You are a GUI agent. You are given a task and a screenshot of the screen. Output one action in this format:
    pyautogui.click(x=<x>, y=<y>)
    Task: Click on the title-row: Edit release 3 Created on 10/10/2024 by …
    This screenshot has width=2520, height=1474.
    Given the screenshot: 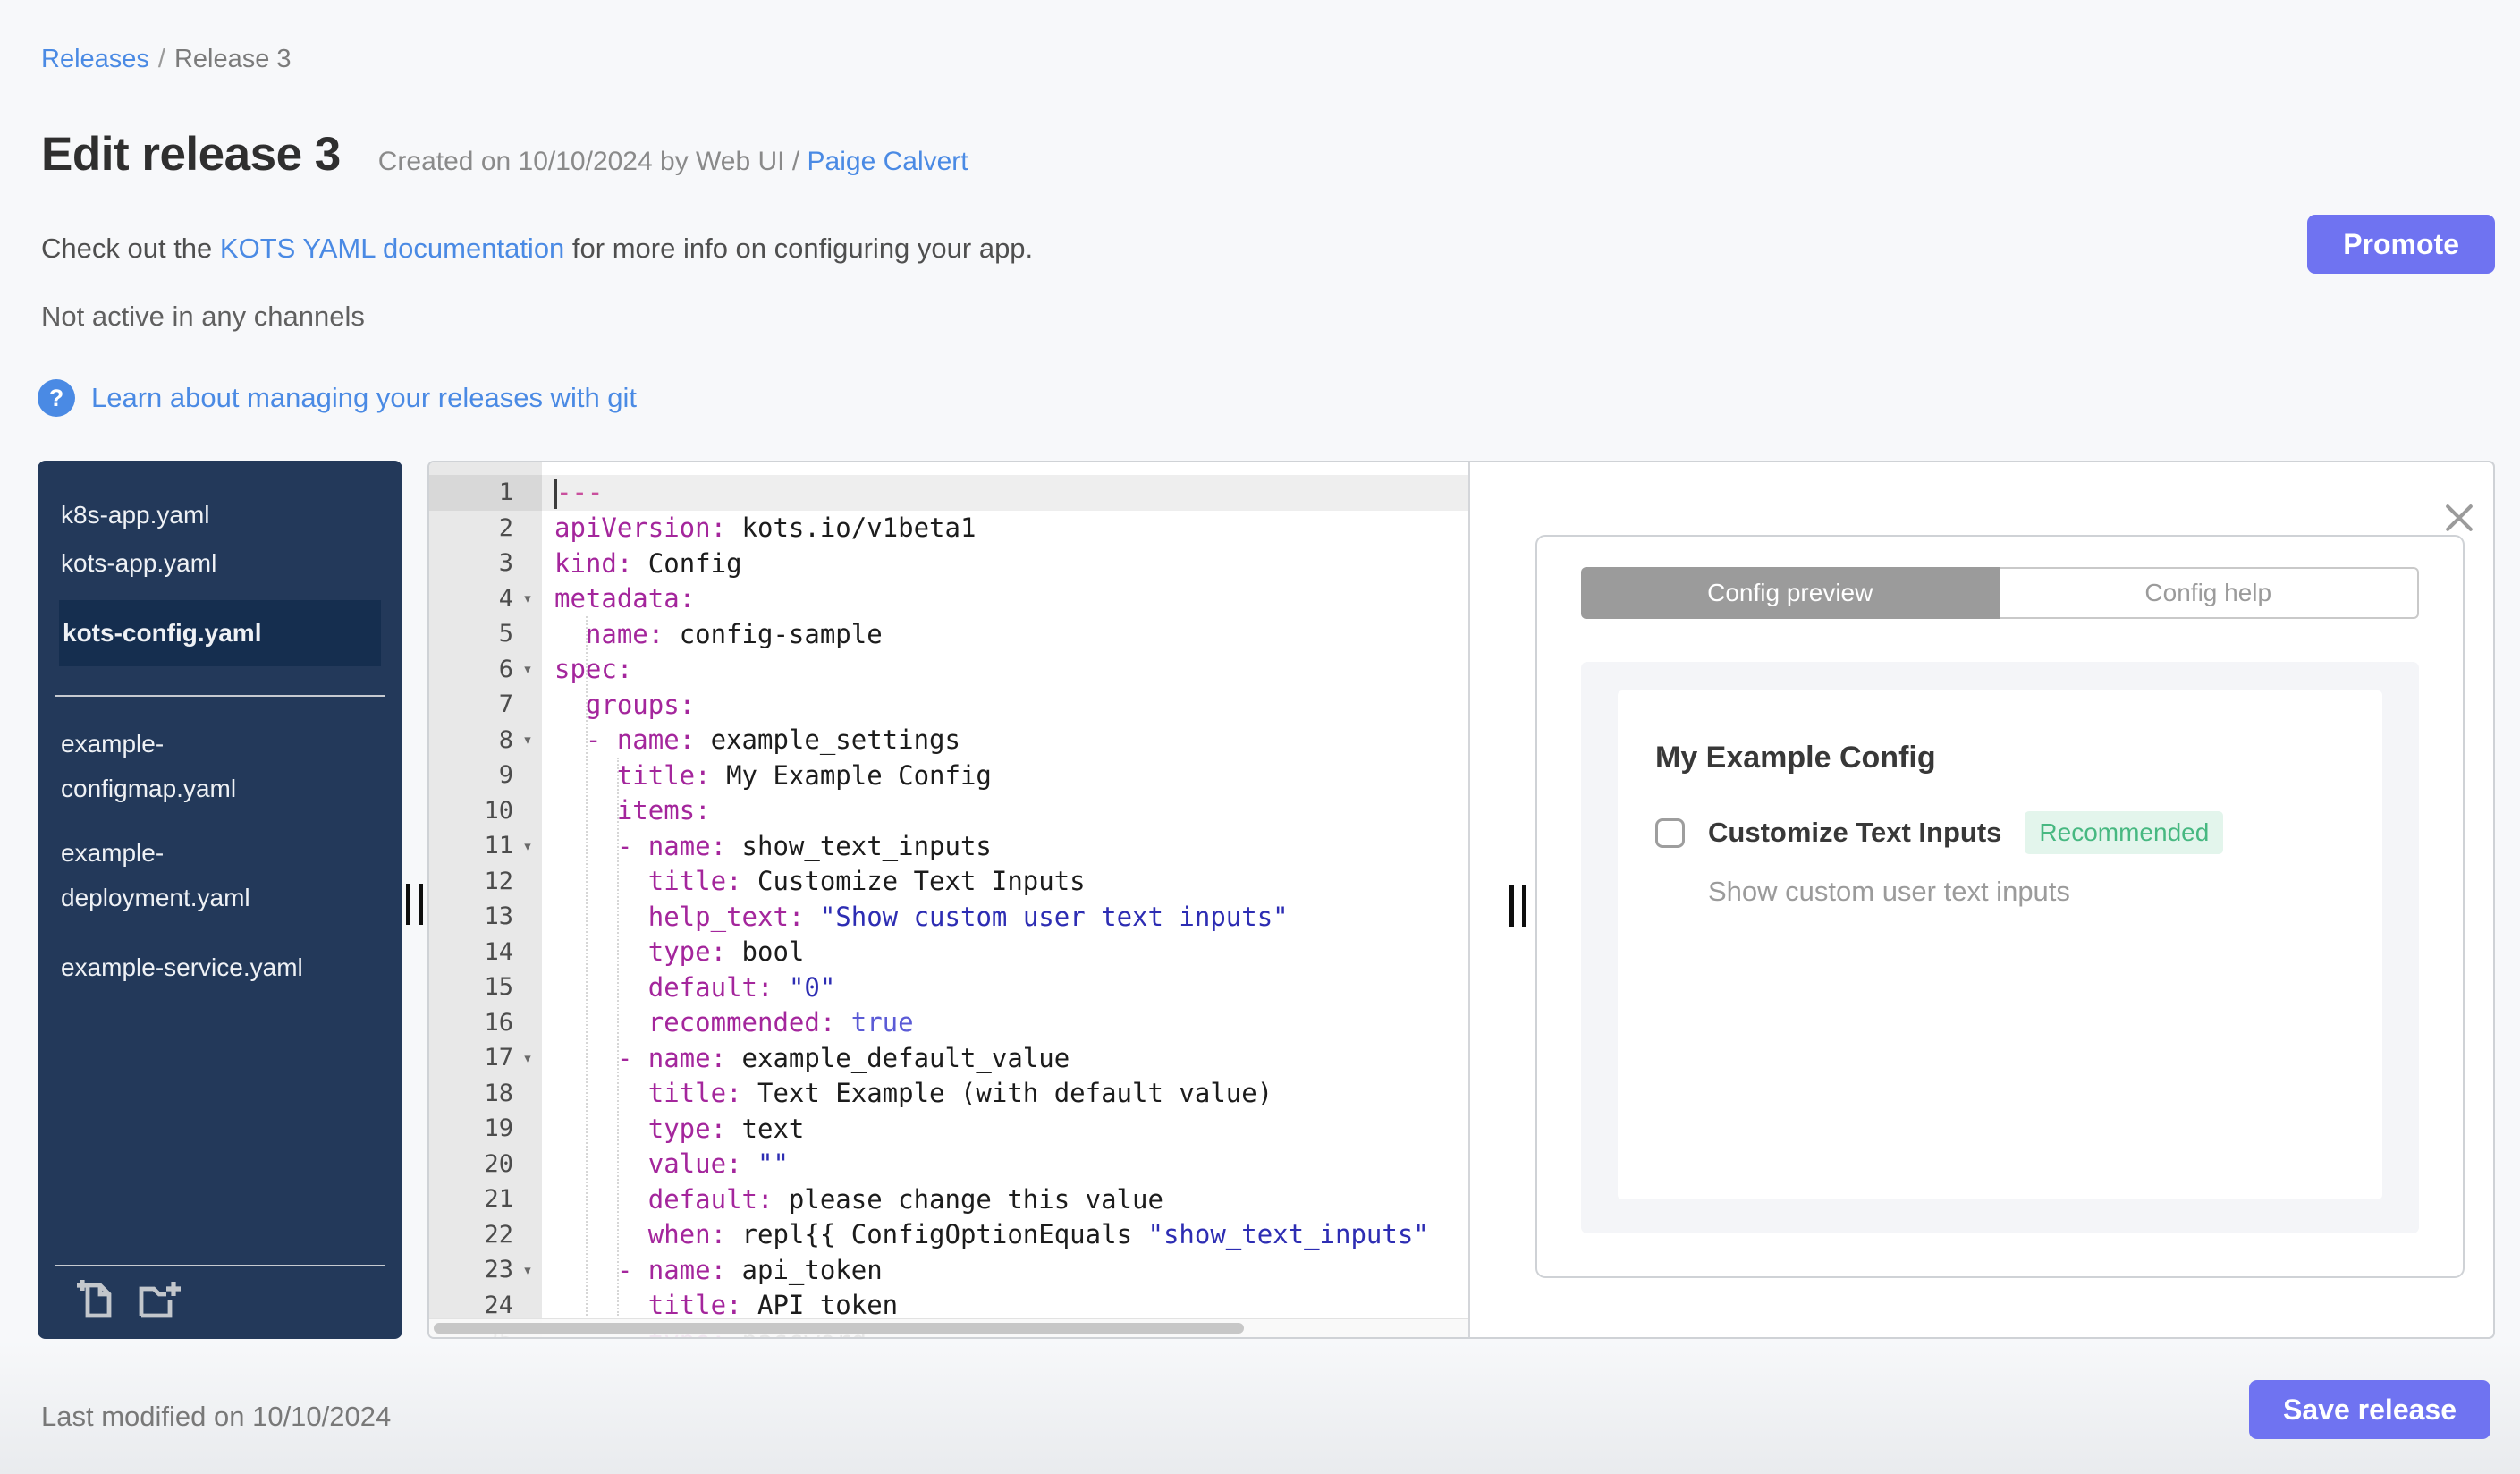 What is the action you would take?
    pyautogui.click(x=504, y=154)
    